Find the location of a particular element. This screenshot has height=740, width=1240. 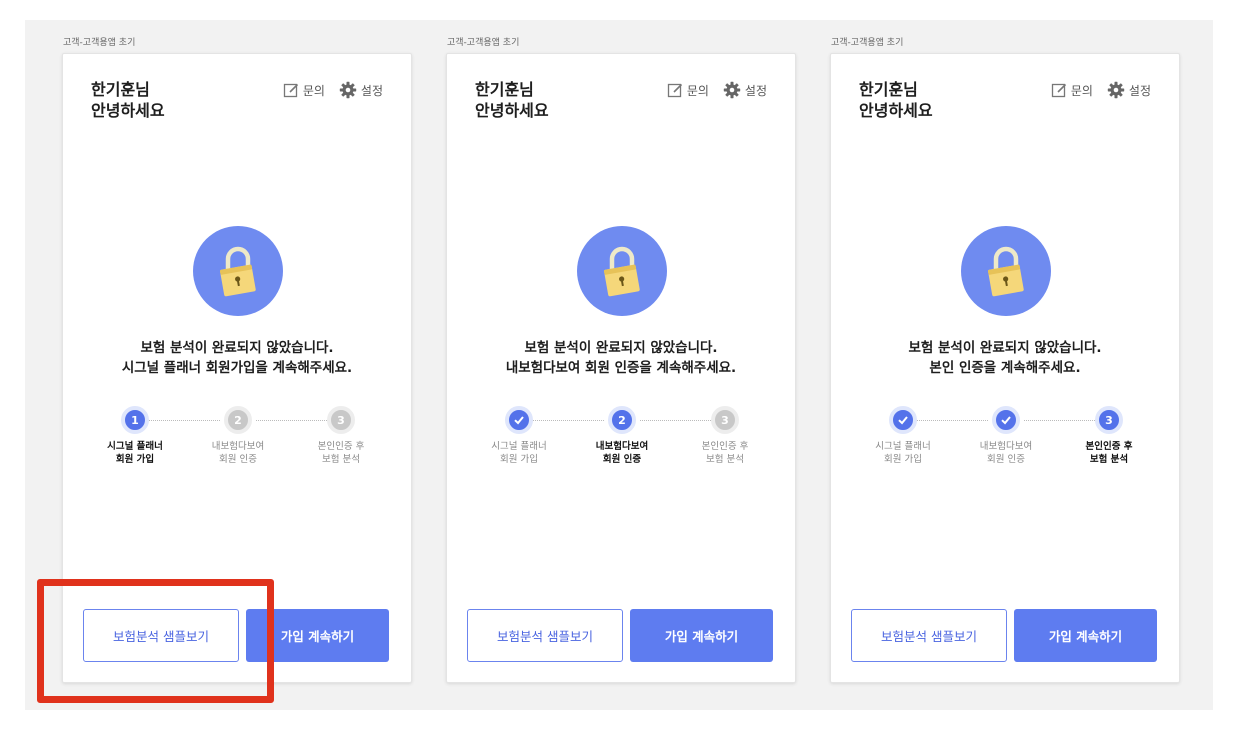

status-message: 보험 분석이 완료되지 않았습니다. 본인 인증을 계속해주세요. is located at coordinates (1005, 358).